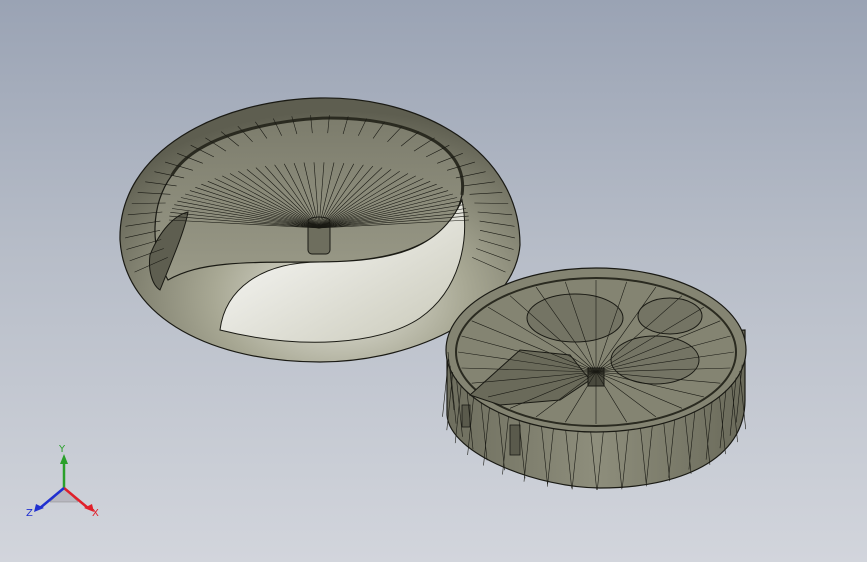  Describe the element at coordinates (29, 513) in the screenshot. I see `triad-z-label: Z` at that location.